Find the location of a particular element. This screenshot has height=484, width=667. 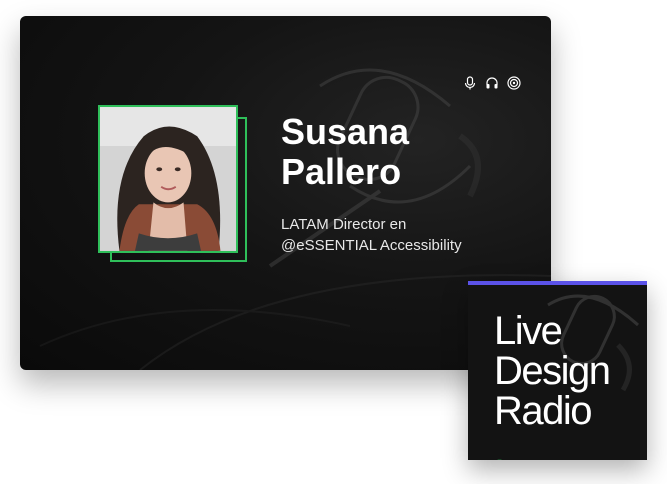

live-design-radio-logo-card: Live Design Radio. is located at coordinates (557, 370).